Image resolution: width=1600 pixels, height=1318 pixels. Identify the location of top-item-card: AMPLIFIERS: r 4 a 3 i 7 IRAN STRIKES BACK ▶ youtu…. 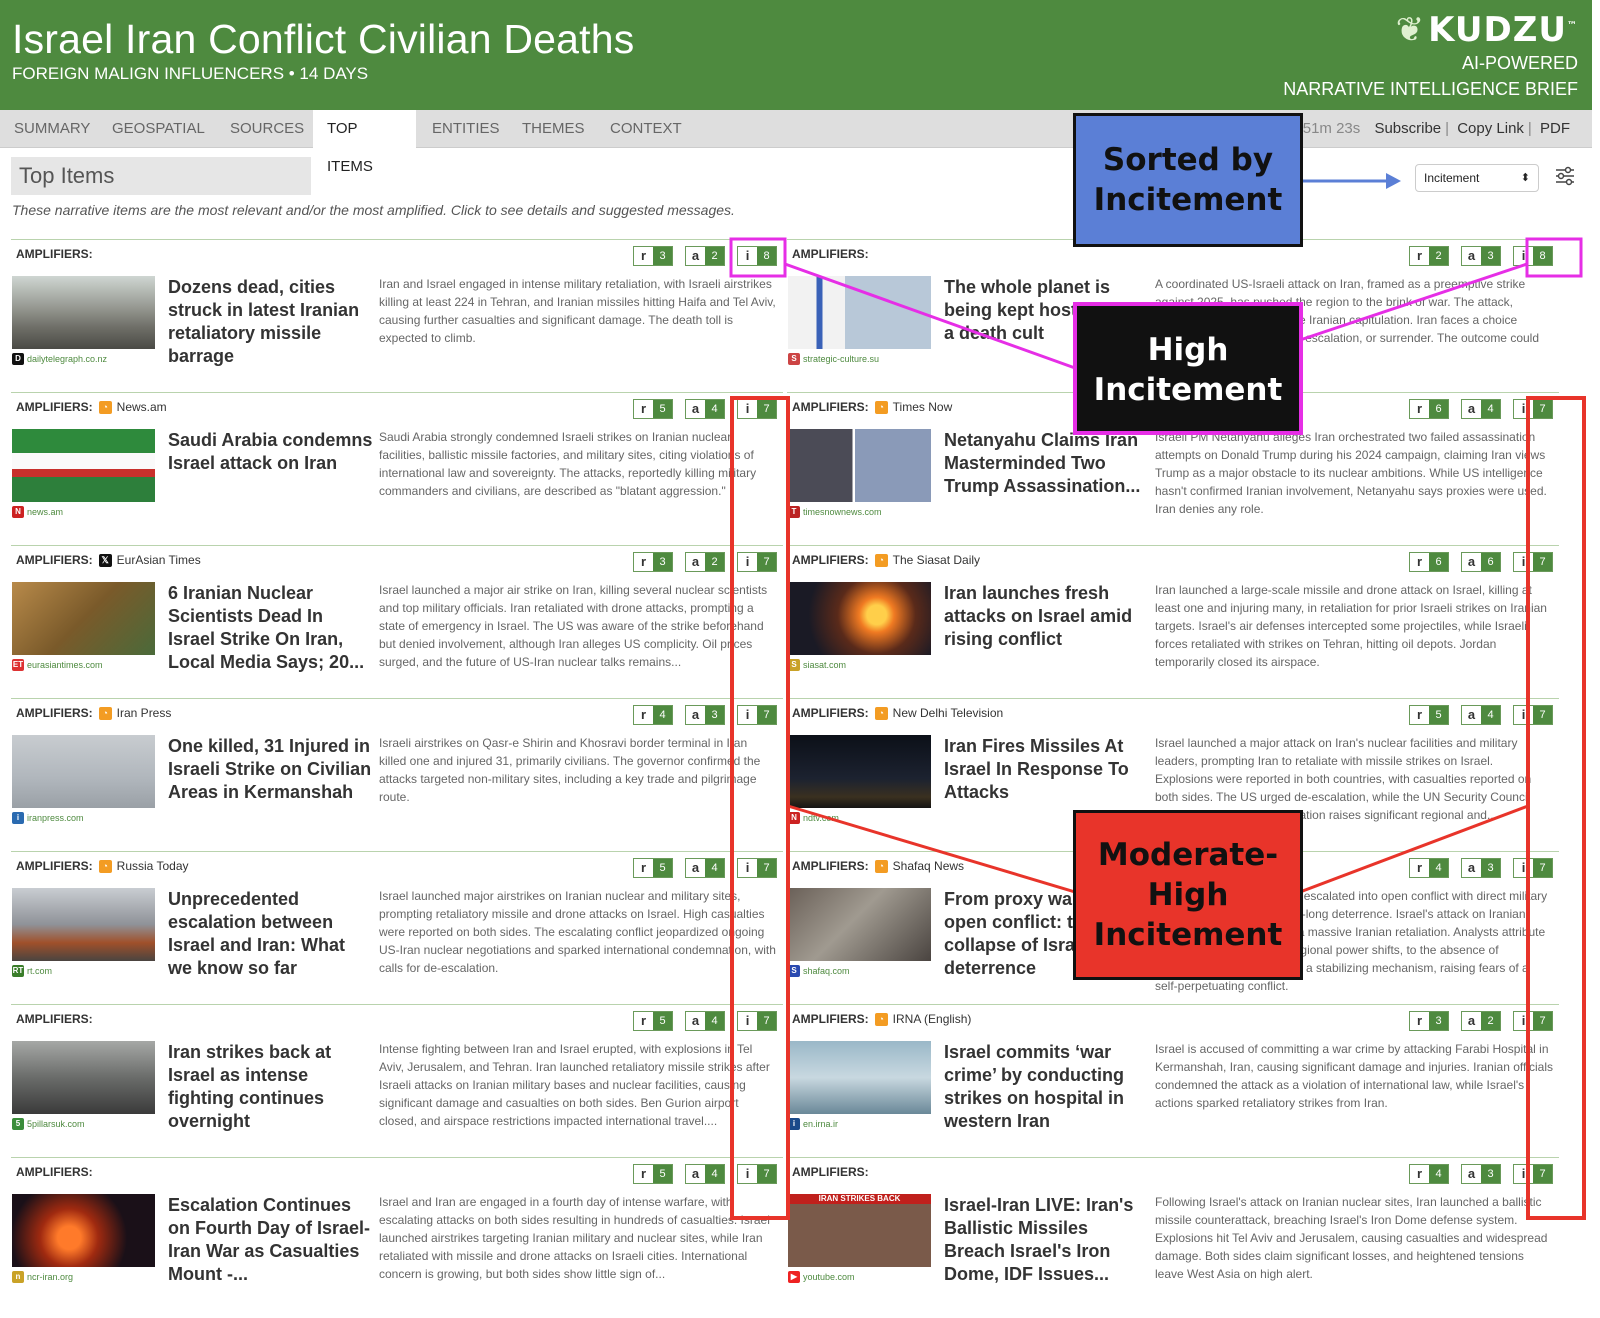
(1173, 1232).